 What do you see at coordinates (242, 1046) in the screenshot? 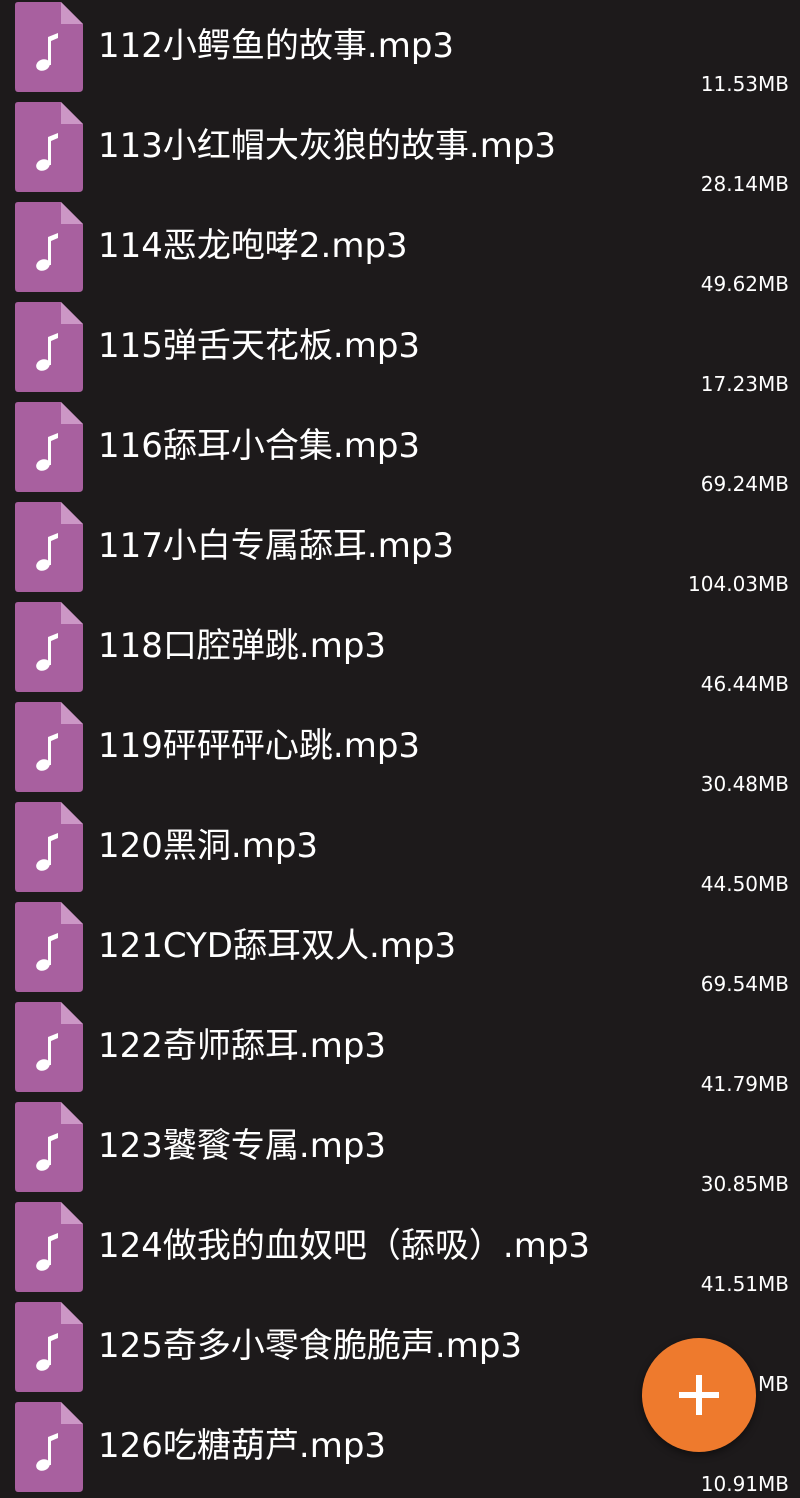
I see `file-name: 122奇师舔耳.mp3` at bounding box center [242, 1046].